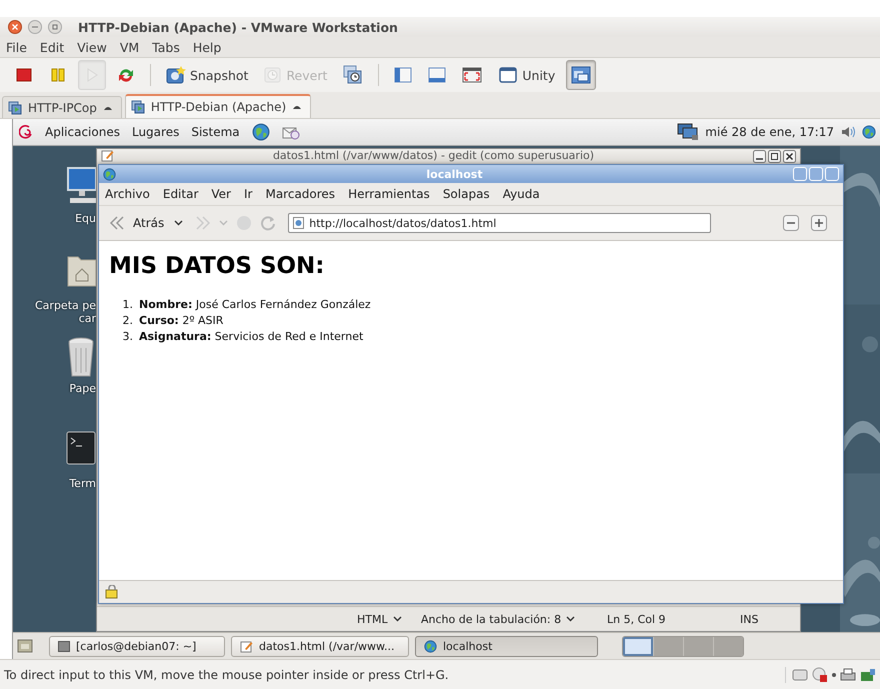 Image resolution: width=880 pixels, height=689 pixels. Describe the element at coordinates (508, 75) in the screenshot. I see `window-icon` at that location.